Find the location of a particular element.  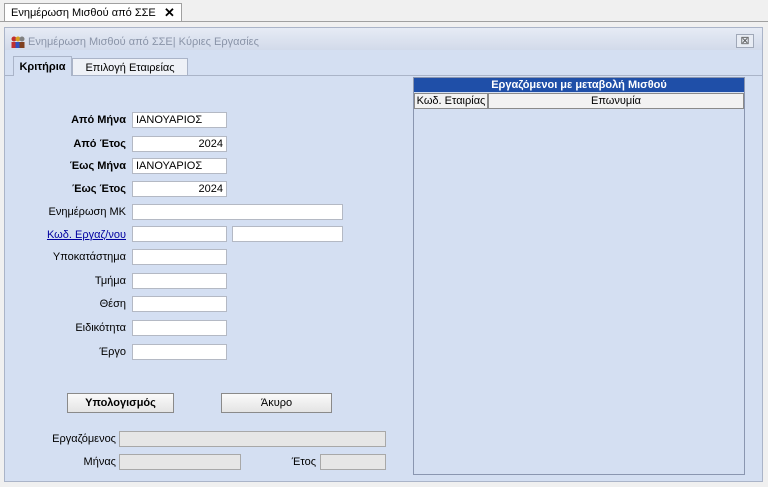

department-field is located at coordinates (179, 281).